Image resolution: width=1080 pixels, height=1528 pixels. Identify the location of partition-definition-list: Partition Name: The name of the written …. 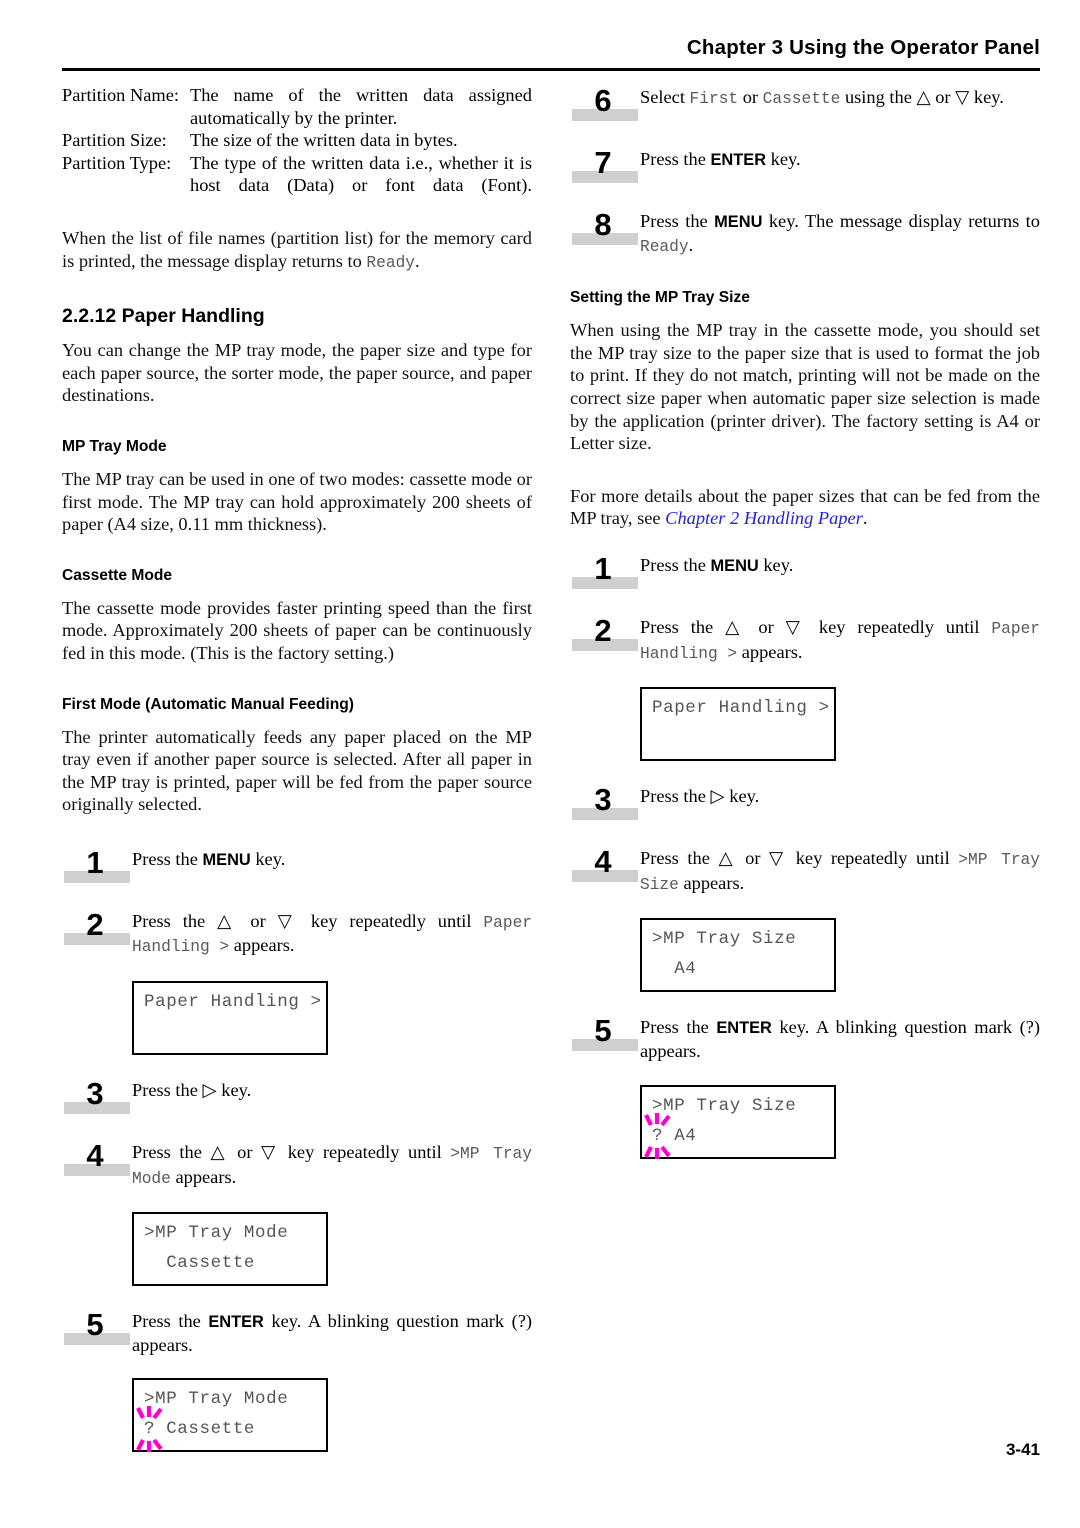
(297, 140).